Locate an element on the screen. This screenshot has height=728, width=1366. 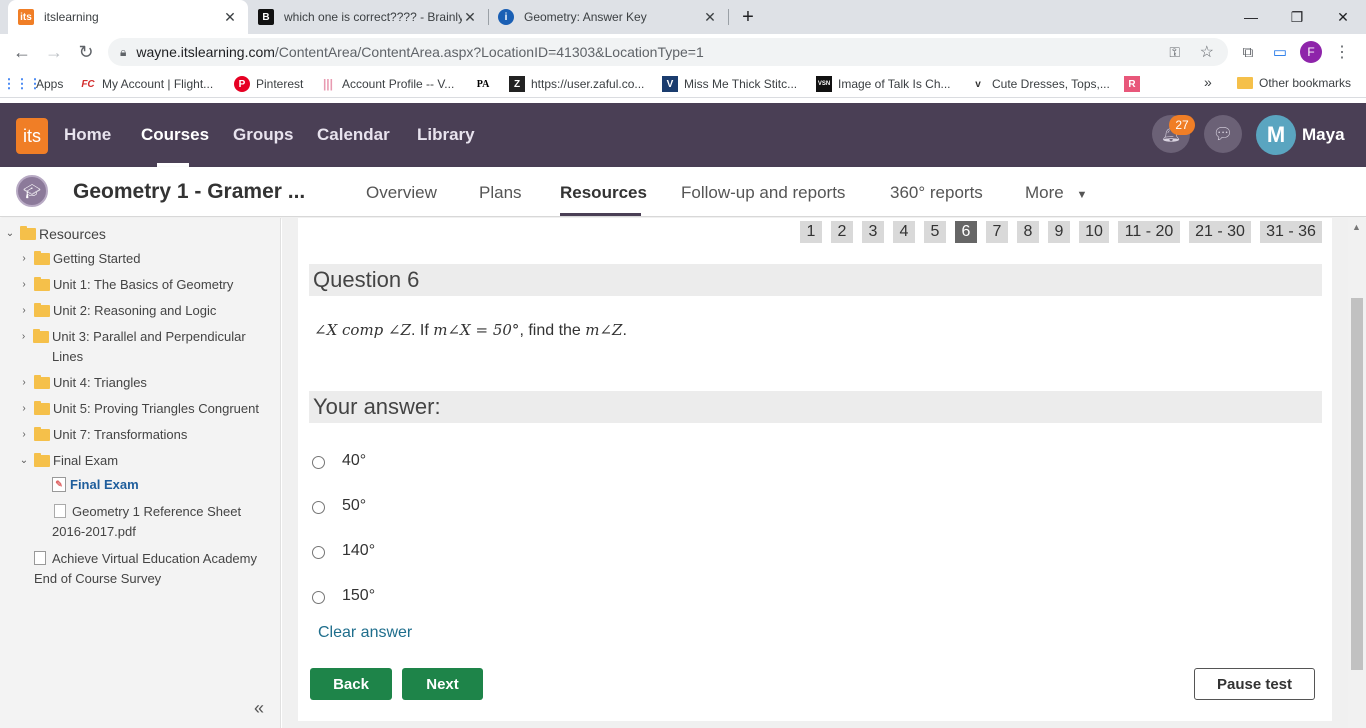
bookmark-pinterest: P Pinterest is located at coordinates (268, 84).